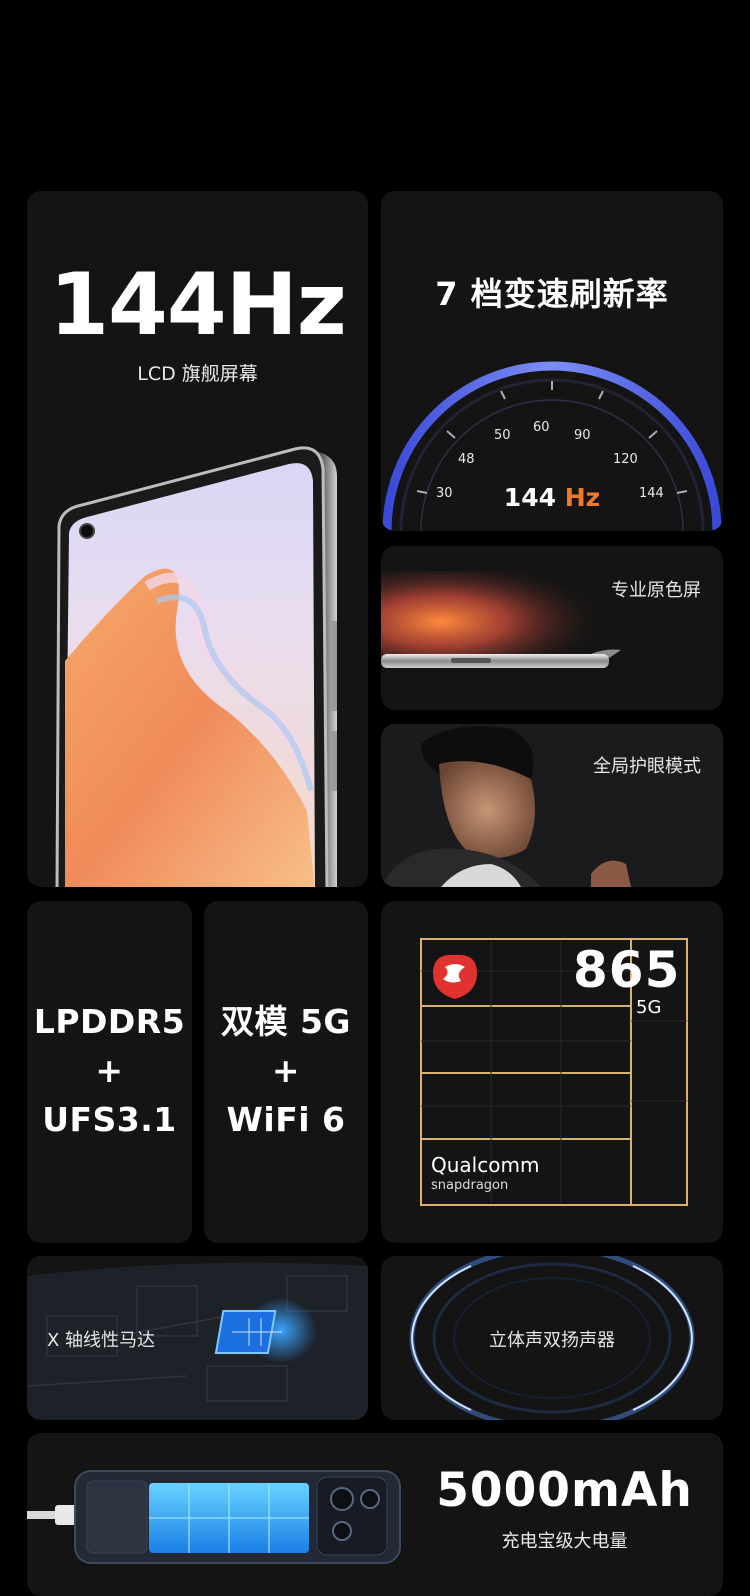  I want to click on battery-subtitle: 充电宝级大电量, so click(564, 1541).